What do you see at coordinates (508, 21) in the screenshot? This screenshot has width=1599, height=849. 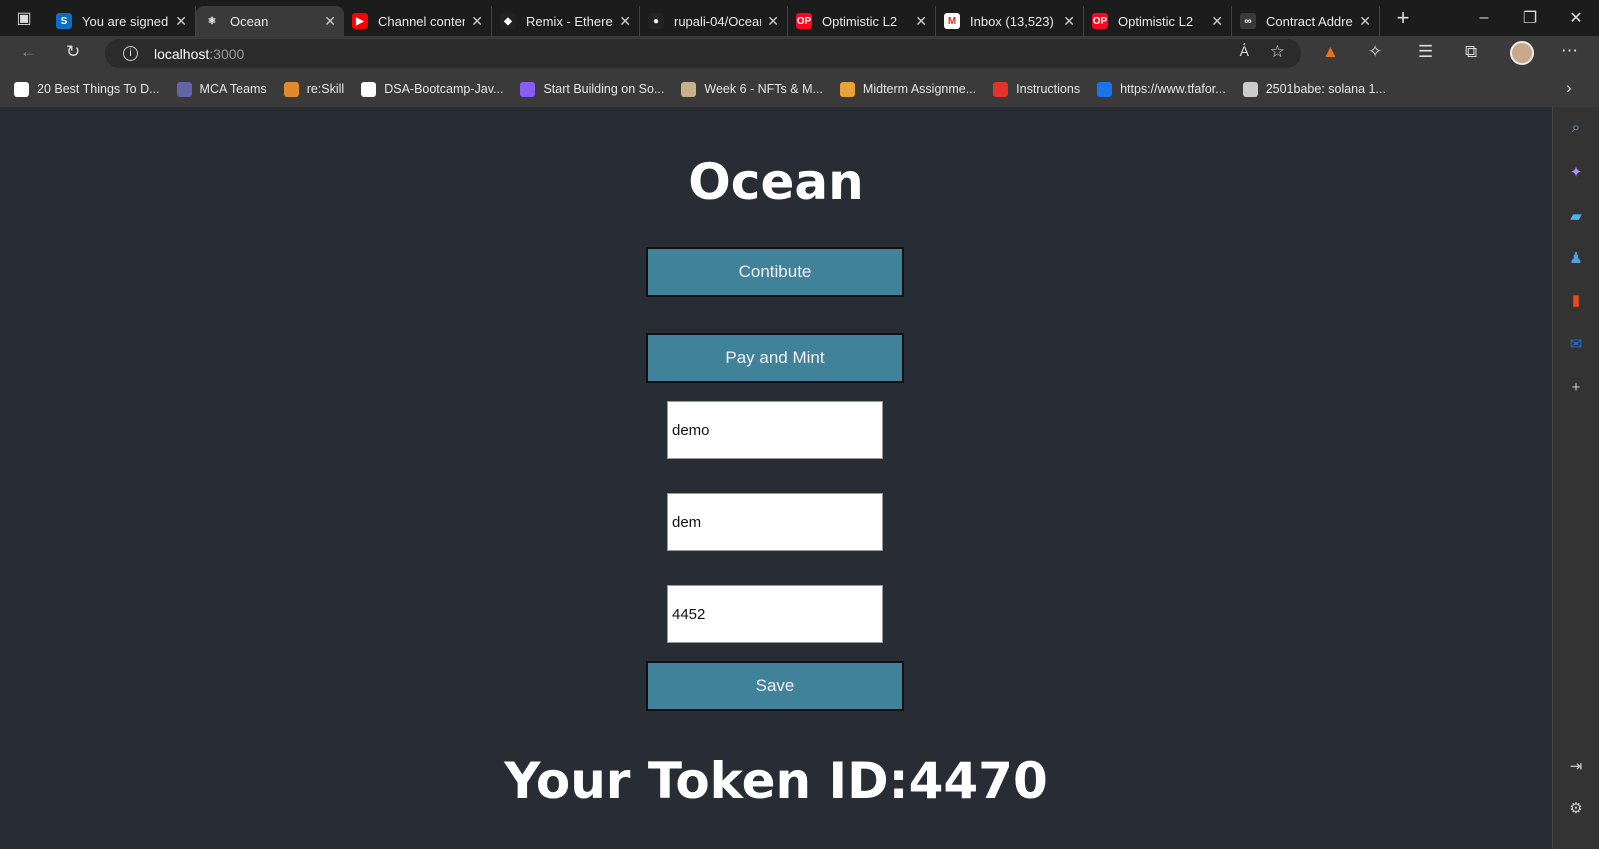 I see `tab-favicon-icon: ◆` at bounding box center [508, 21].